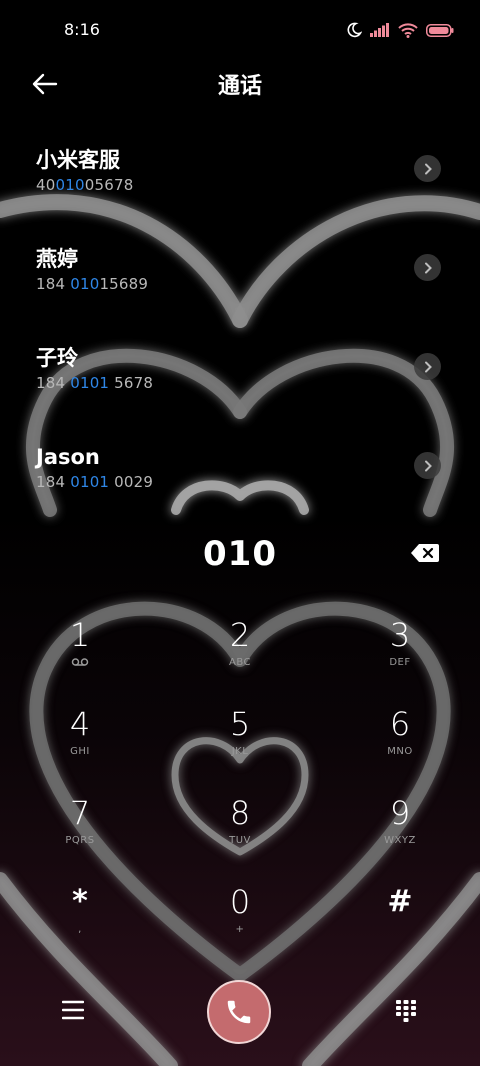 The width and height of the screenshot is (480, 1066). I want to click on backspace-icon, so click(425, 553).